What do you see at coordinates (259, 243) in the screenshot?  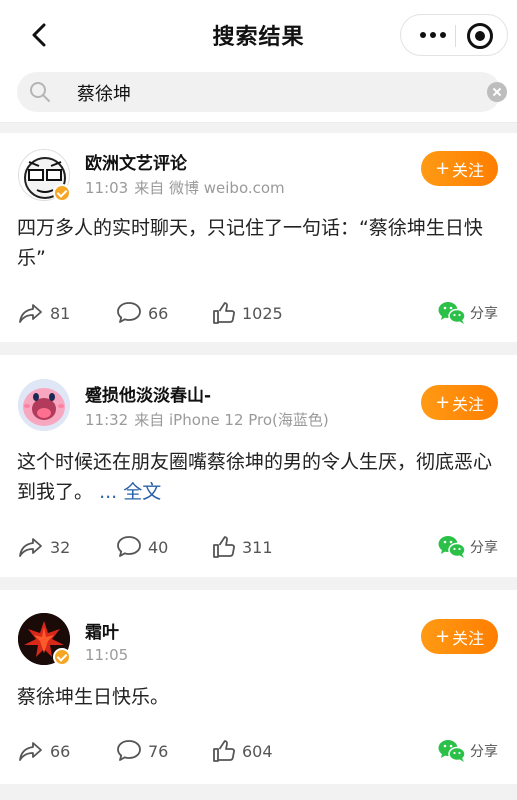 I see `post-text: 四万多人的实时聊天，只记住了一句话：“蔡徐坤生日快乐”` at bounding box center [259, 243].